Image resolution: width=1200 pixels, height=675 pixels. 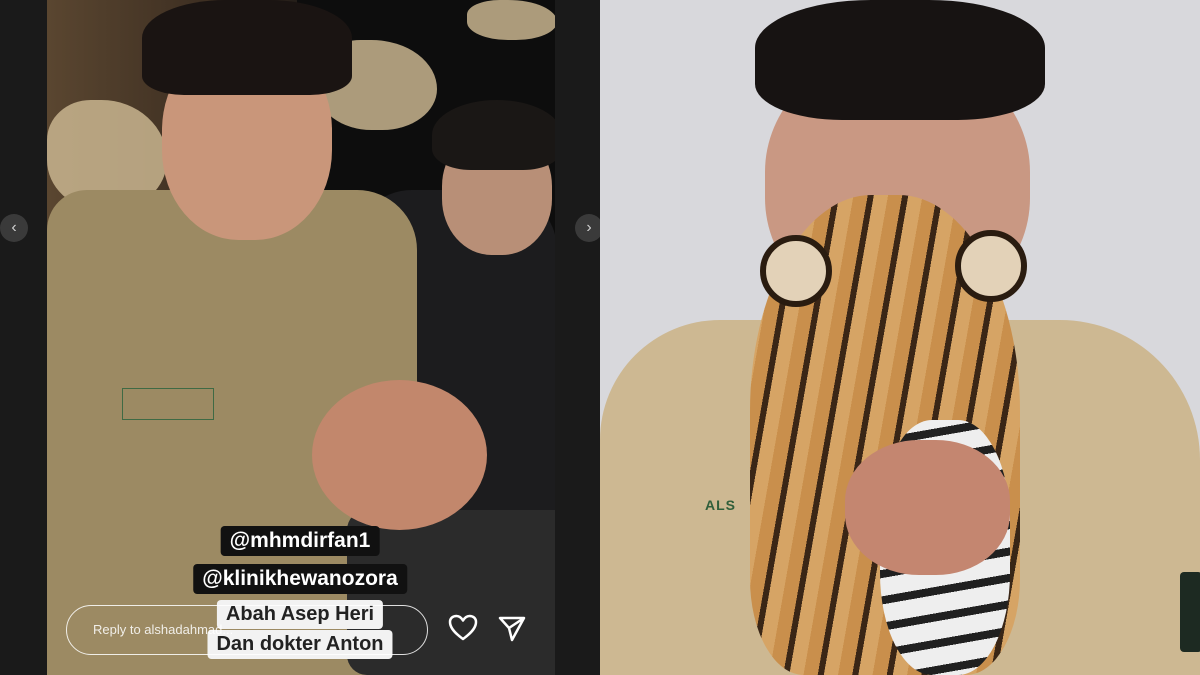 I want to click on person-background-hair, so click(x=493, y=135).